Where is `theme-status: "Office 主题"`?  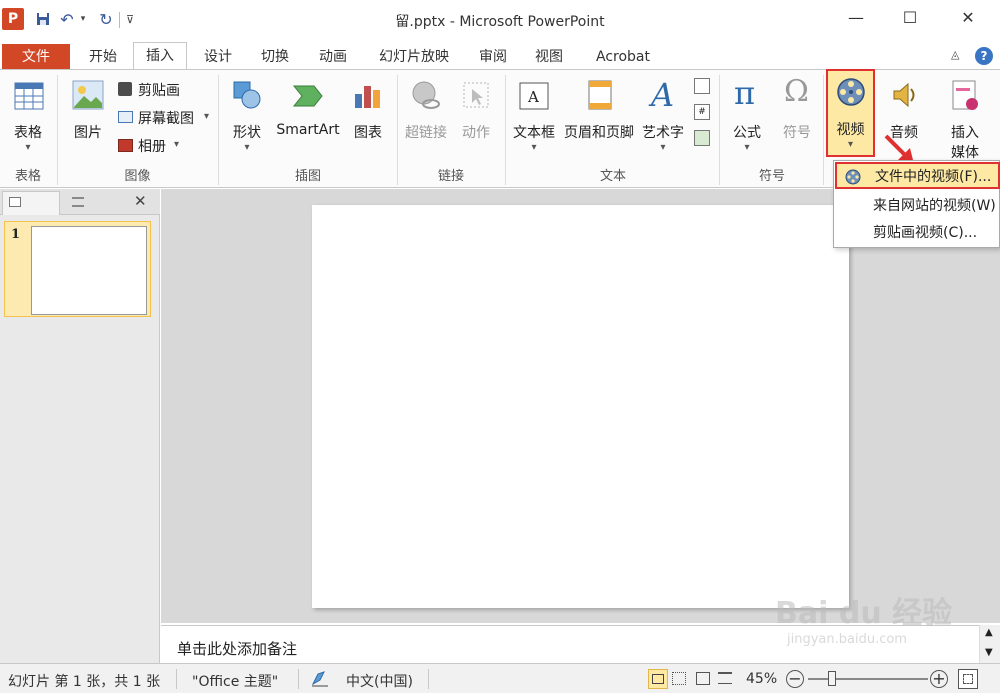 theme-status: "Office 主题" is located at coordinates (235, 681).